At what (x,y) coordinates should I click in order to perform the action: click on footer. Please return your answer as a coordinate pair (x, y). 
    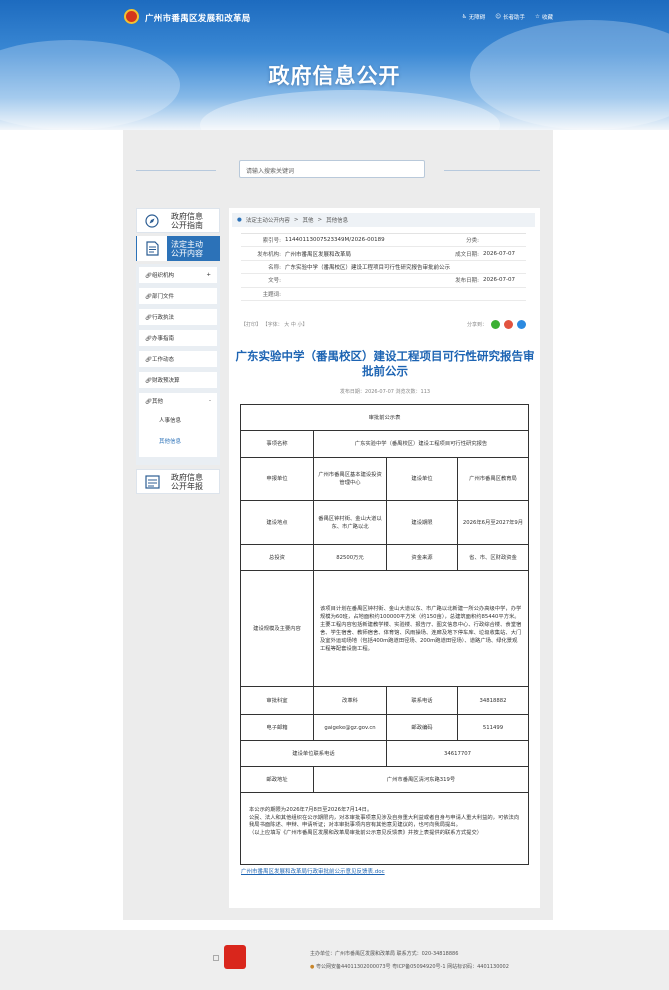
    Looking at the image, I should click on (334, 960).